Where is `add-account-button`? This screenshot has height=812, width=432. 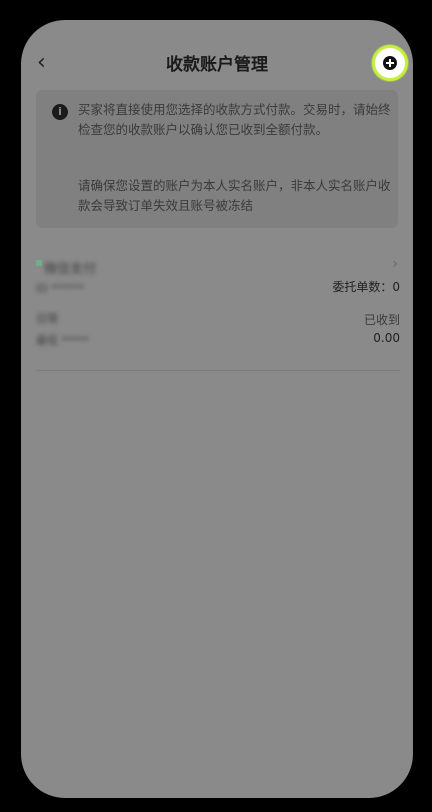 add-account-button is located at coordinates (390, 63).